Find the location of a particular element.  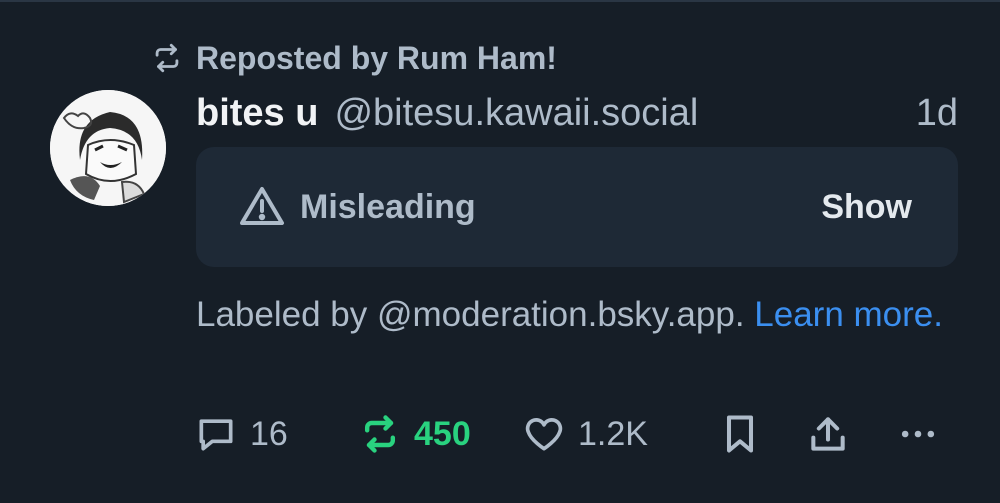

bookmark-button is located at coordinates (740, 434).